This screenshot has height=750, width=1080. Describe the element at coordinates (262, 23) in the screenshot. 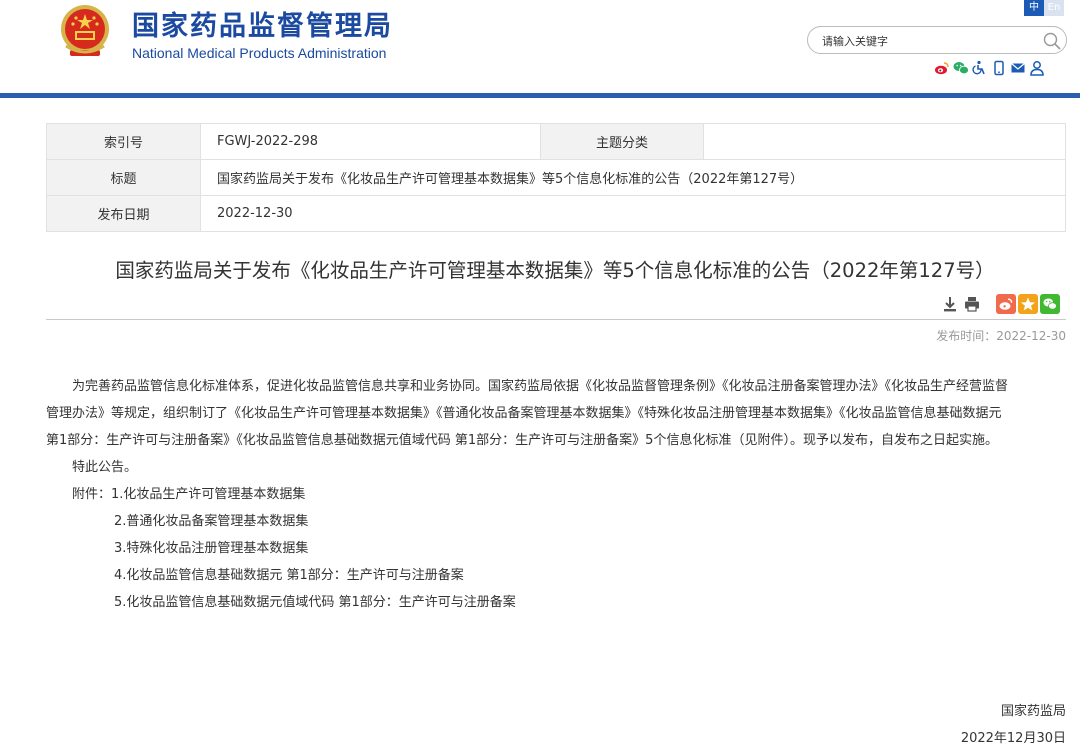

I see `site-title: 国家药品监督管理局` at that location.